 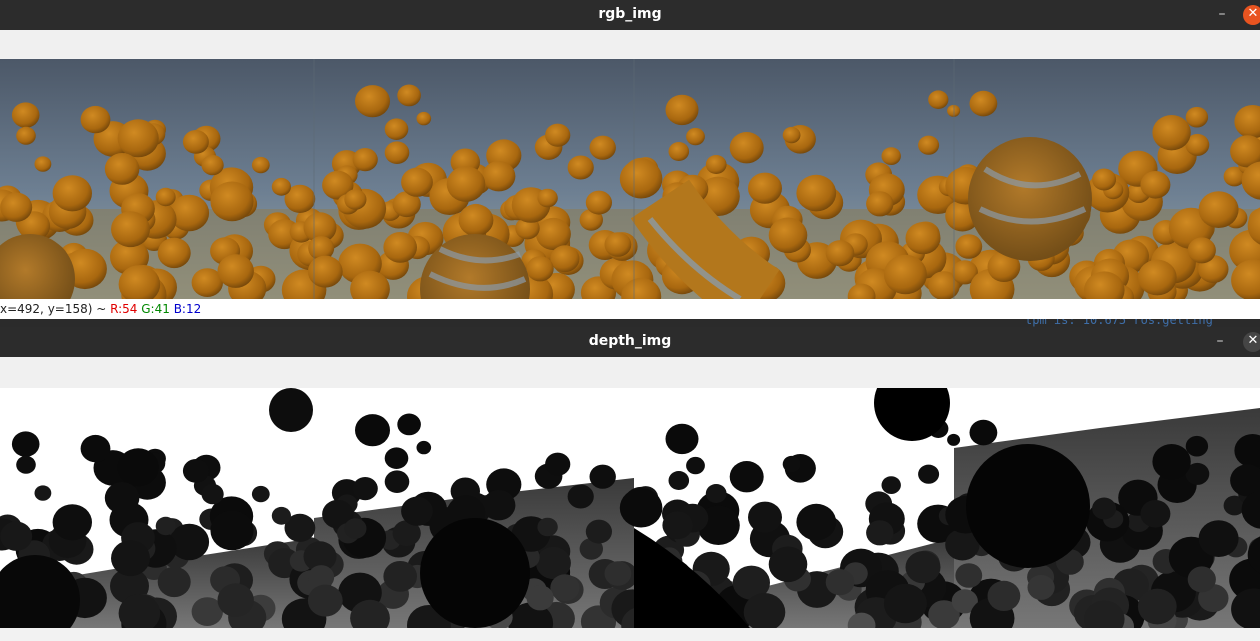 I want to click on depth-window-title: depth_img, so click(x=630, y=341).